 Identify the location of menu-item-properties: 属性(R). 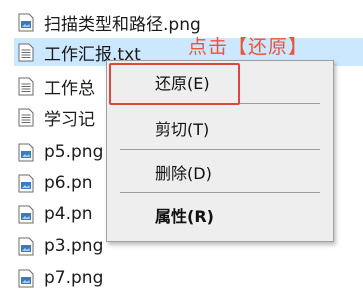
(220, 215).